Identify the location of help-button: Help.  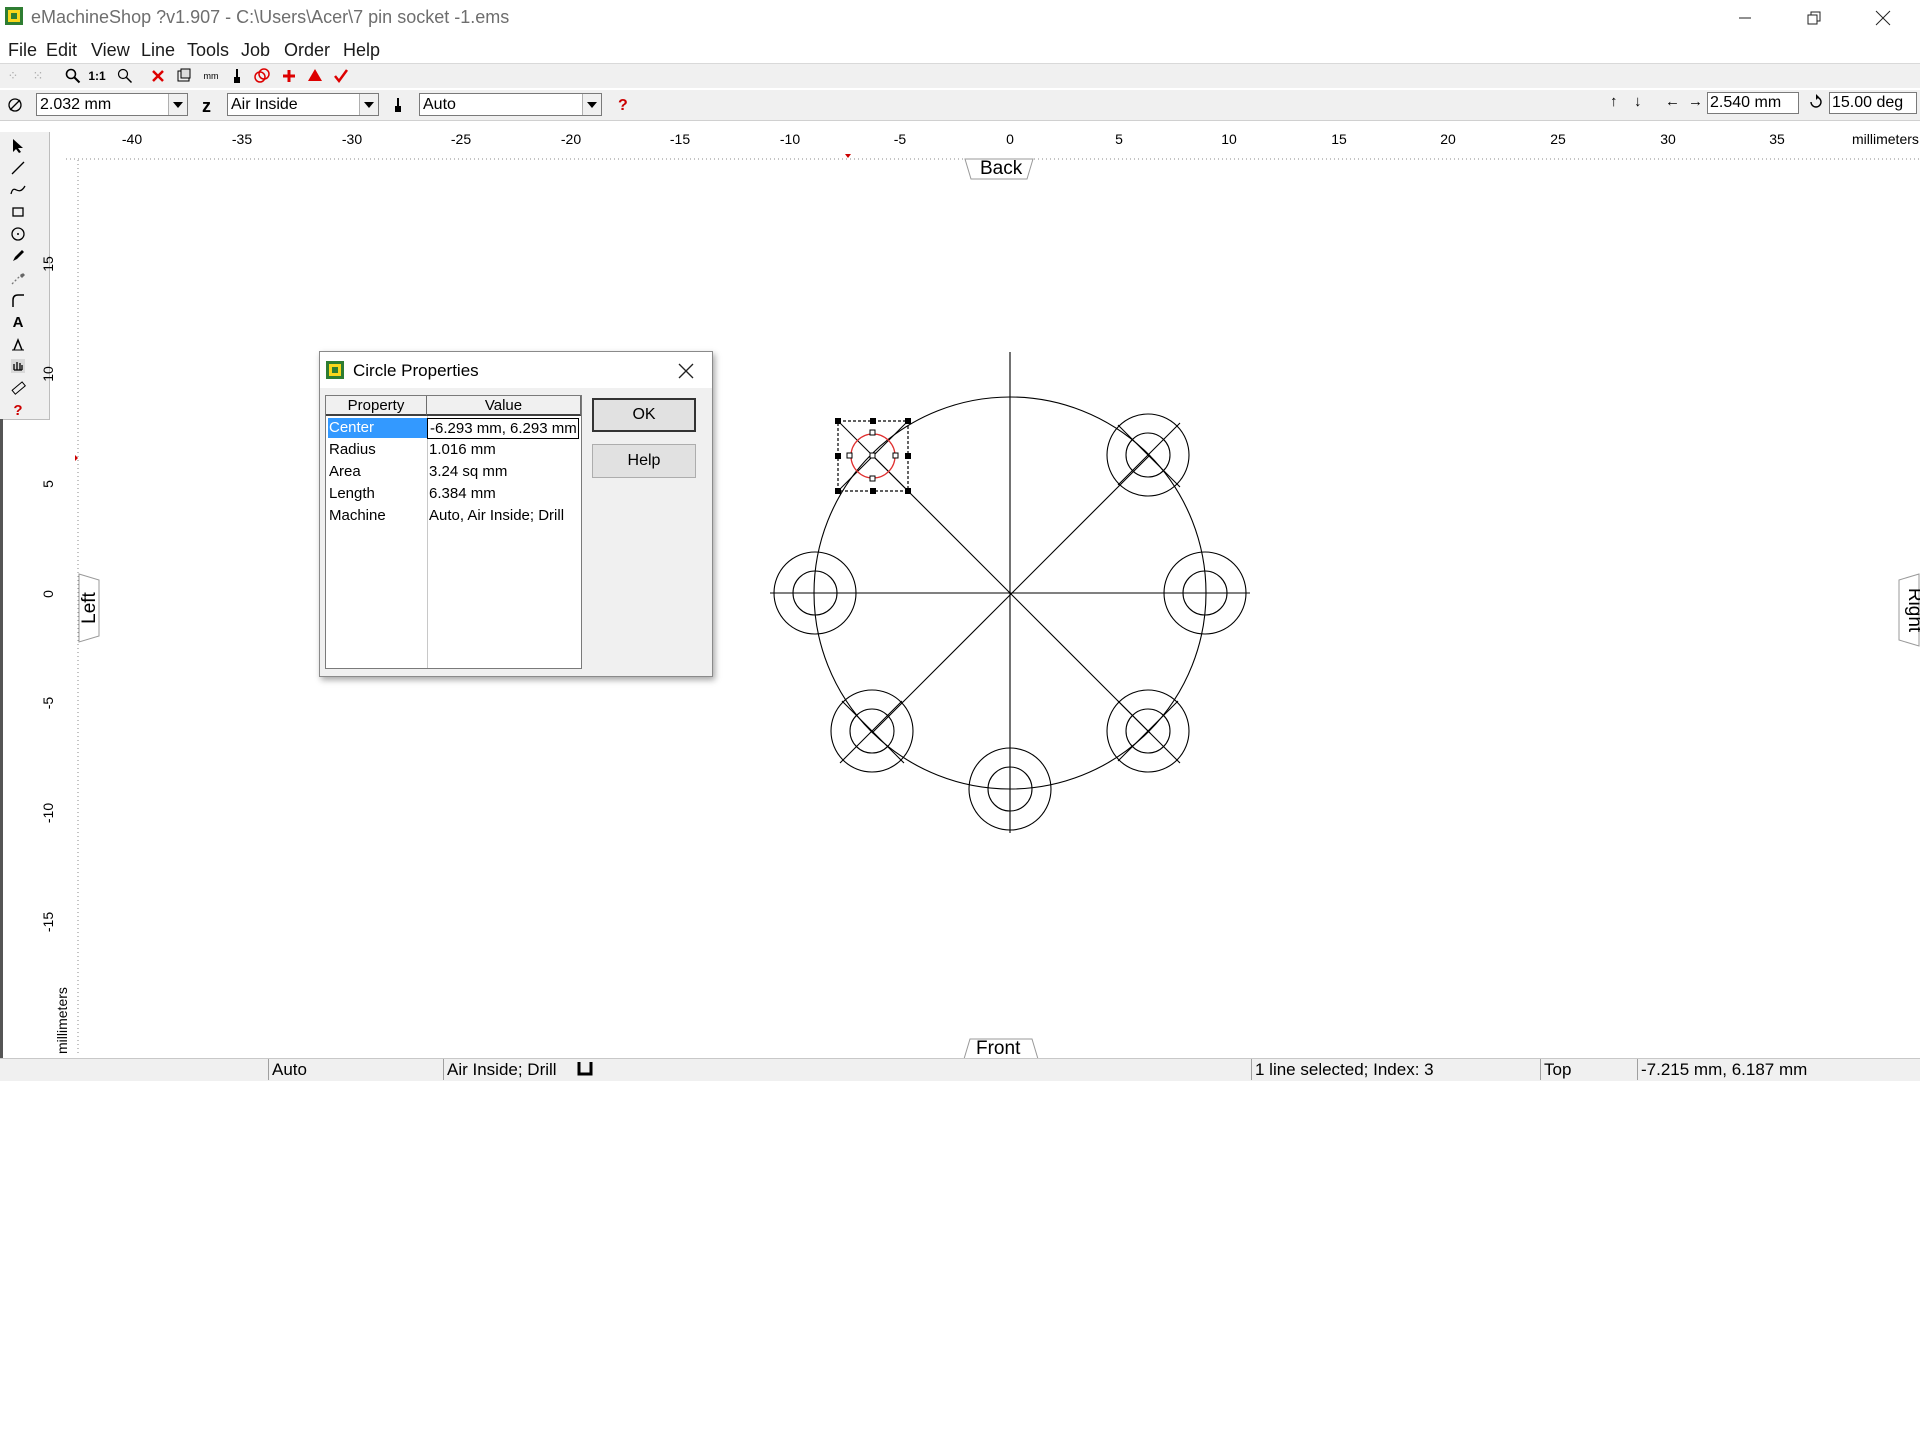
(644, 461).